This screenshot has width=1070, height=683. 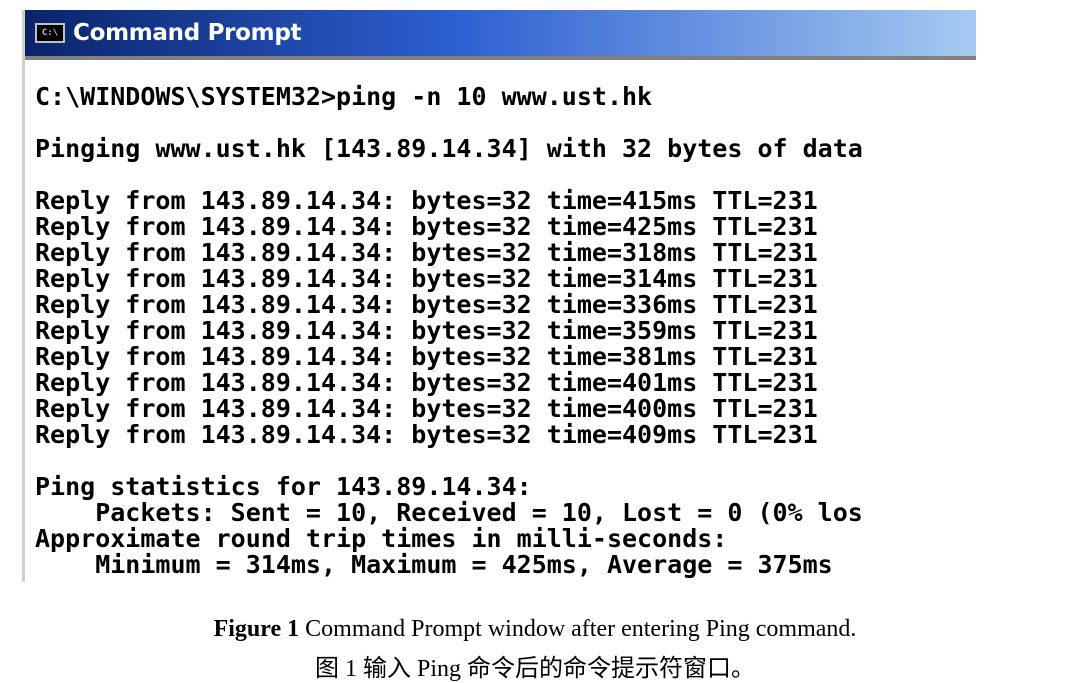 I want to click on title-bar: C:\ Command Prompt, so click(x=500, y=33).